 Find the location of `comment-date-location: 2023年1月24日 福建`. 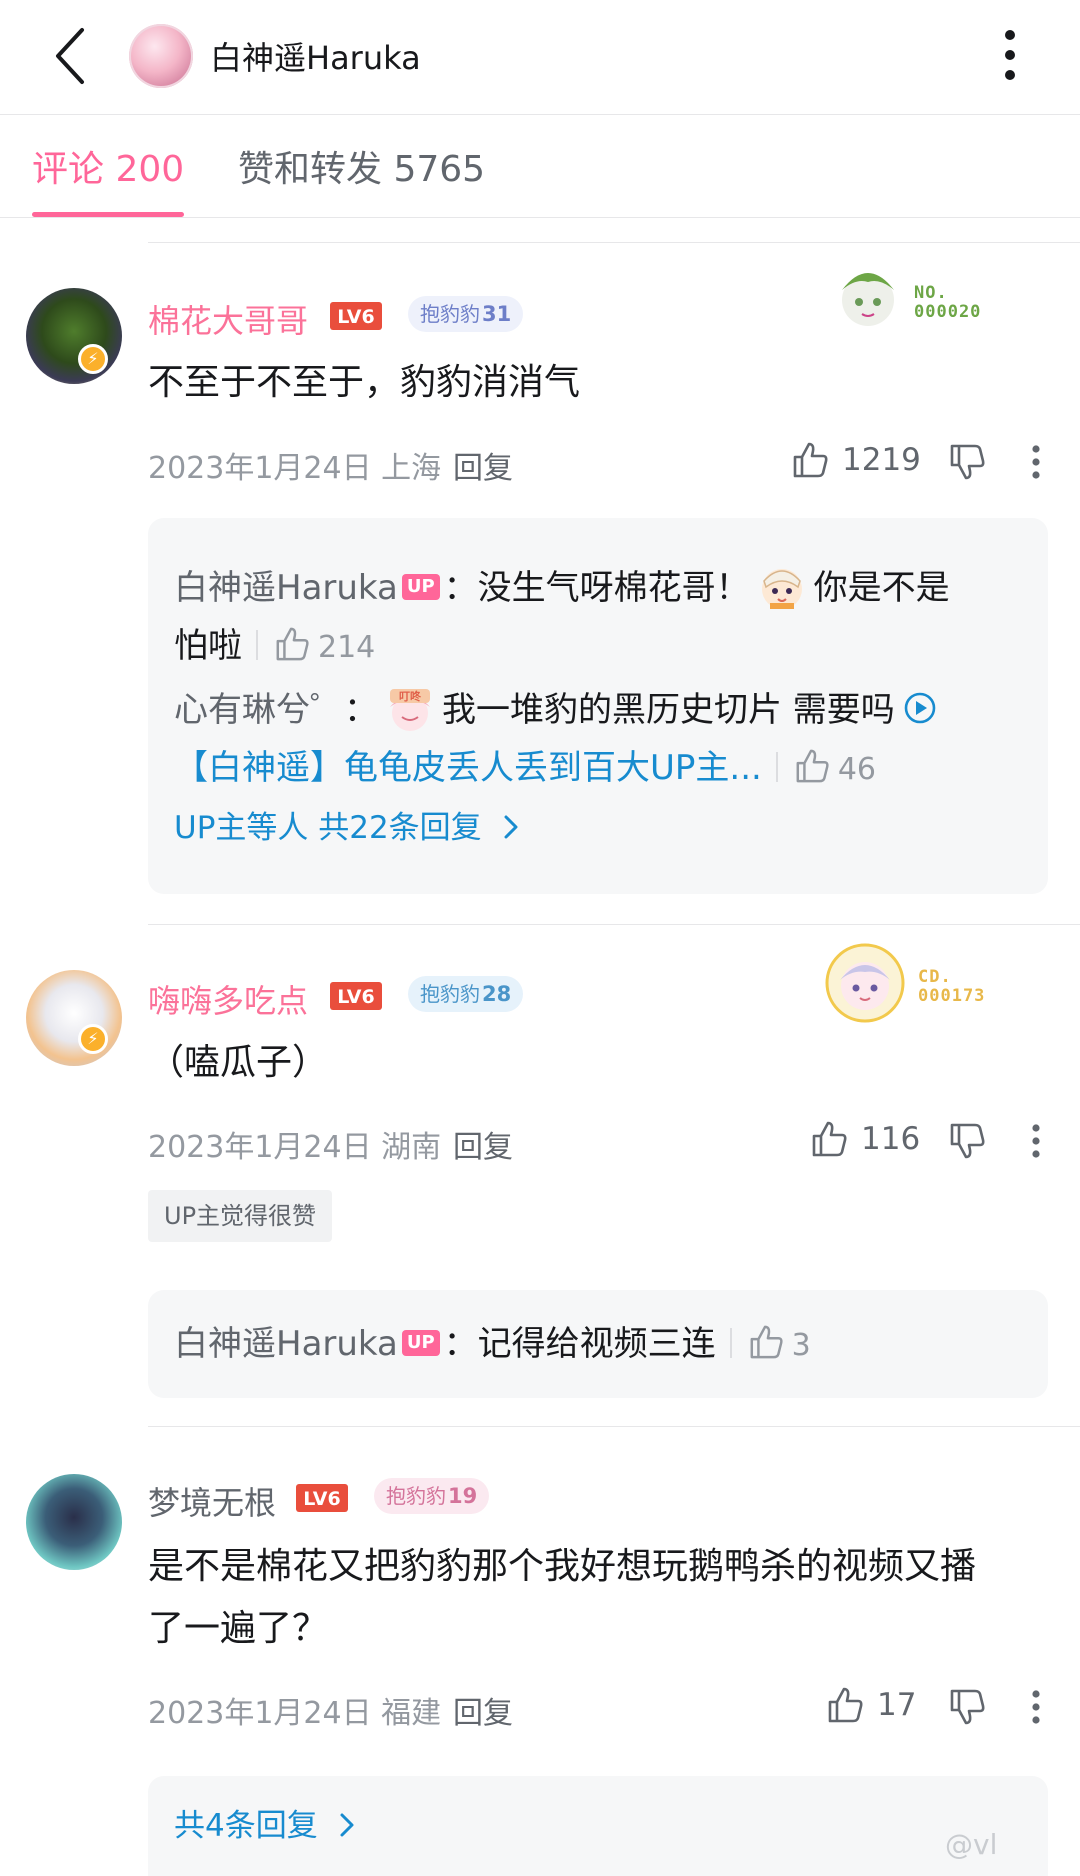

comment-date-location: 2023年1月24日 福建 is located at coordinates (295, 1713).